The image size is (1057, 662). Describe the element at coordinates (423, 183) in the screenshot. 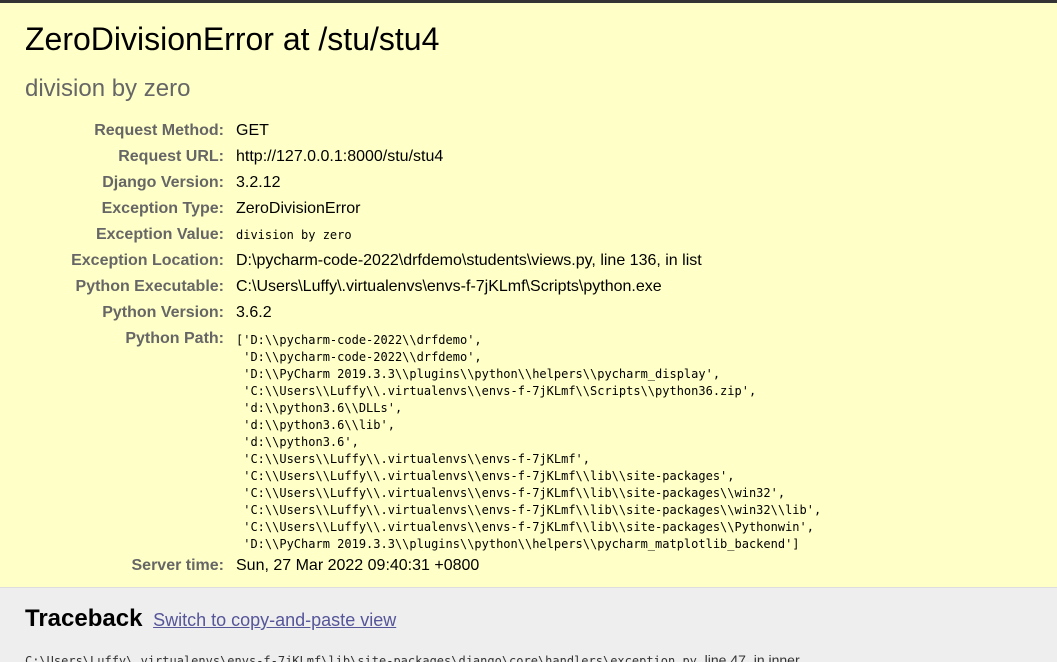

I see `meta-row-django-version: Django Version: 3.2.12` at that location.